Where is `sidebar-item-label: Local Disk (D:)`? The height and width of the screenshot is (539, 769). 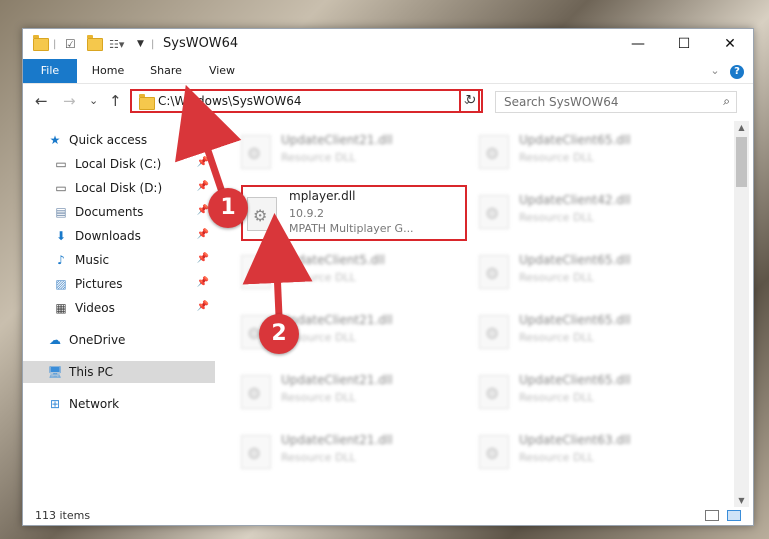
sidebar-item-label: Local Disk (D:) is located at coordinates (119, 188).